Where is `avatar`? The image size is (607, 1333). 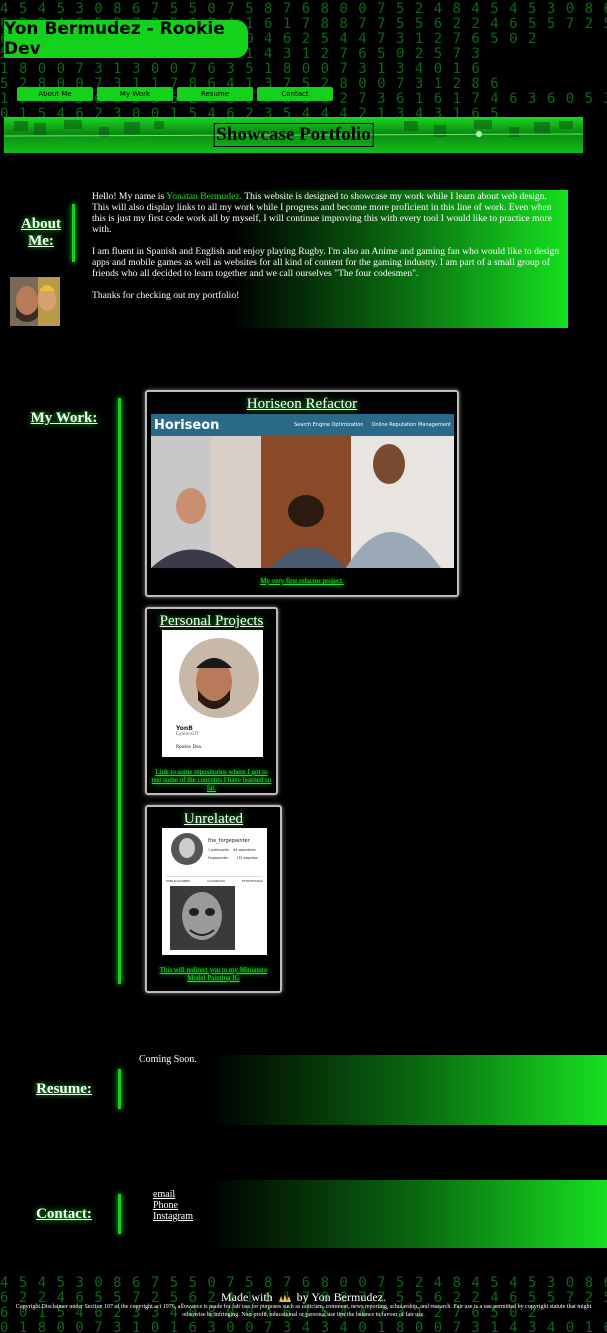 avatar is located at coordinates (35, 301).